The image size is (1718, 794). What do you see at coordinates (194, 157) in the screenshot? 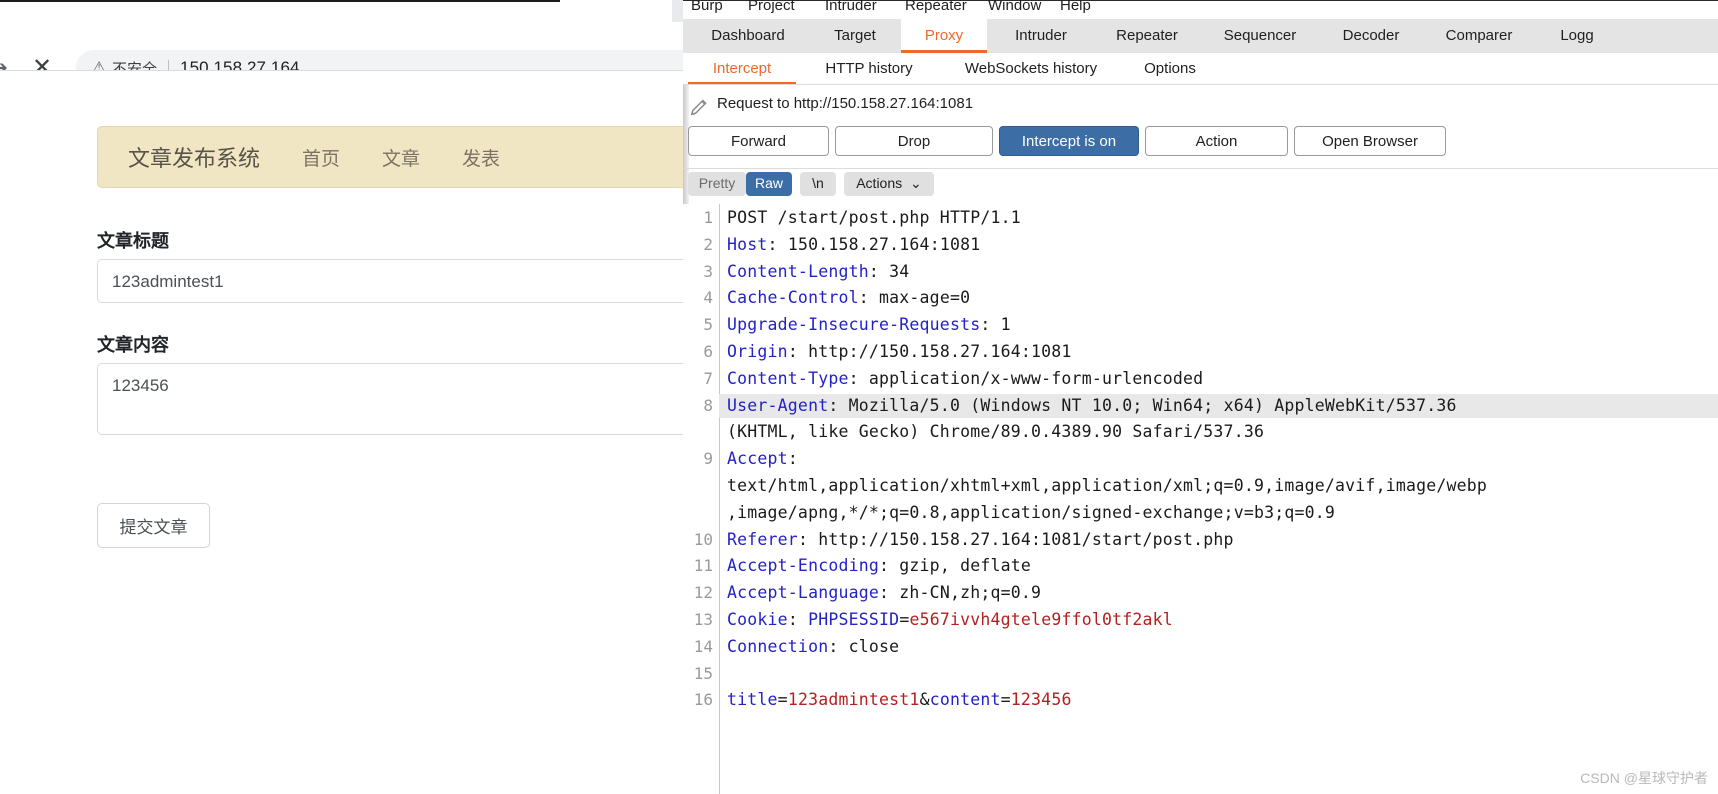
I see `site-brand: 文章发布系统` at bounding box center [194, 157].